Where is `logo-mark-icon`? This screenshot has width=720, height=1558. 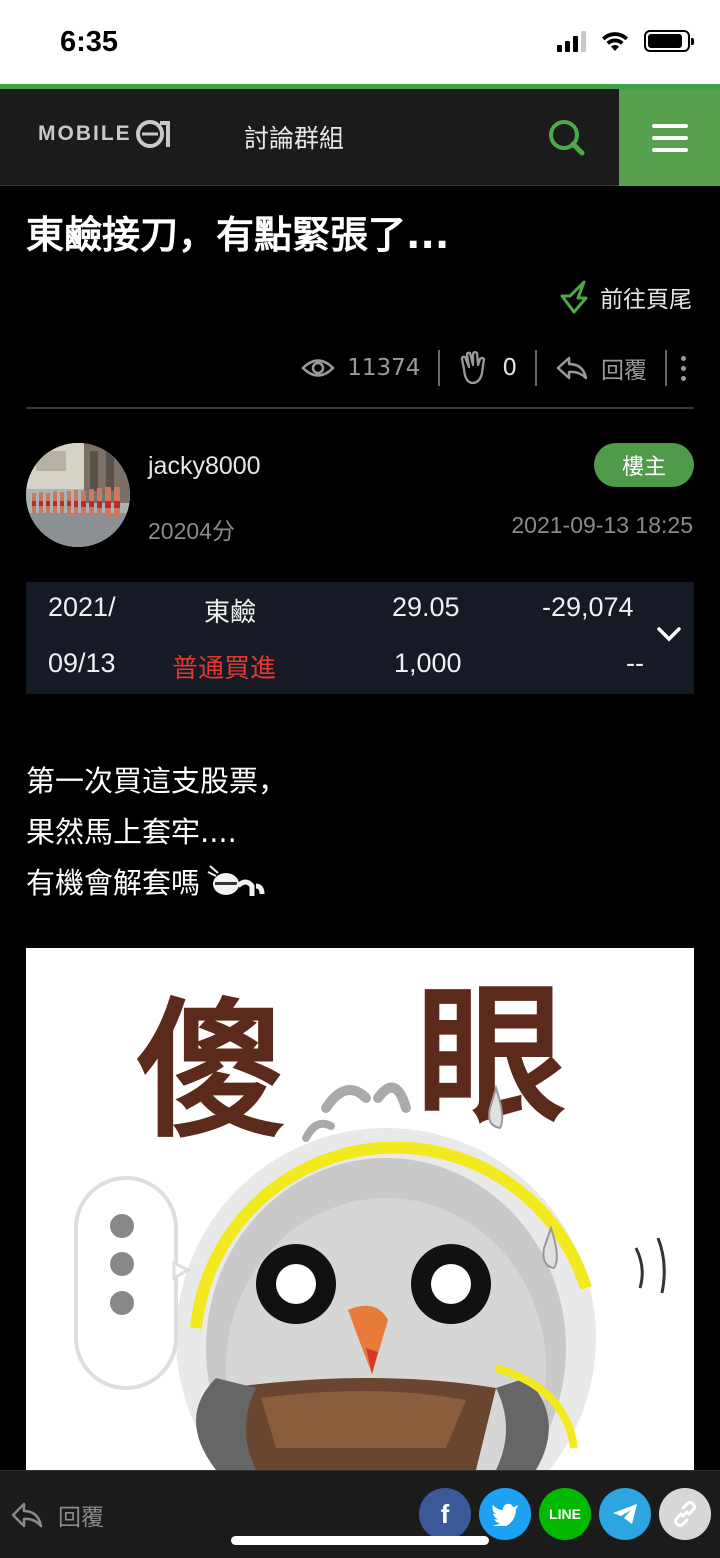
logo-mark-icon is located at coordinates (152, 134).